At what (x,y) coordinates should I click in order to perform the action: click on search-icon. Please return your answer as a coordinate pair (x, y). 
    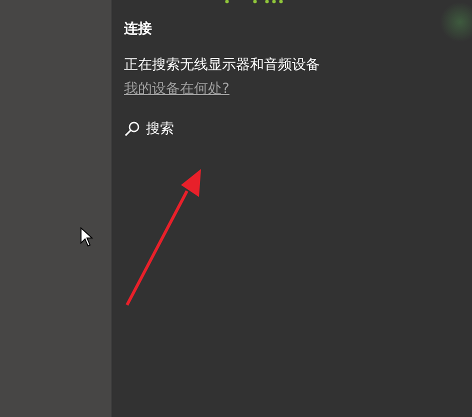
    Looking at the image, I should click on (132, 129).